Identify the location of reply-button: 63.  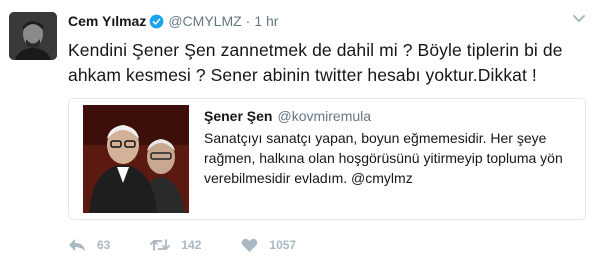
(89, 245).